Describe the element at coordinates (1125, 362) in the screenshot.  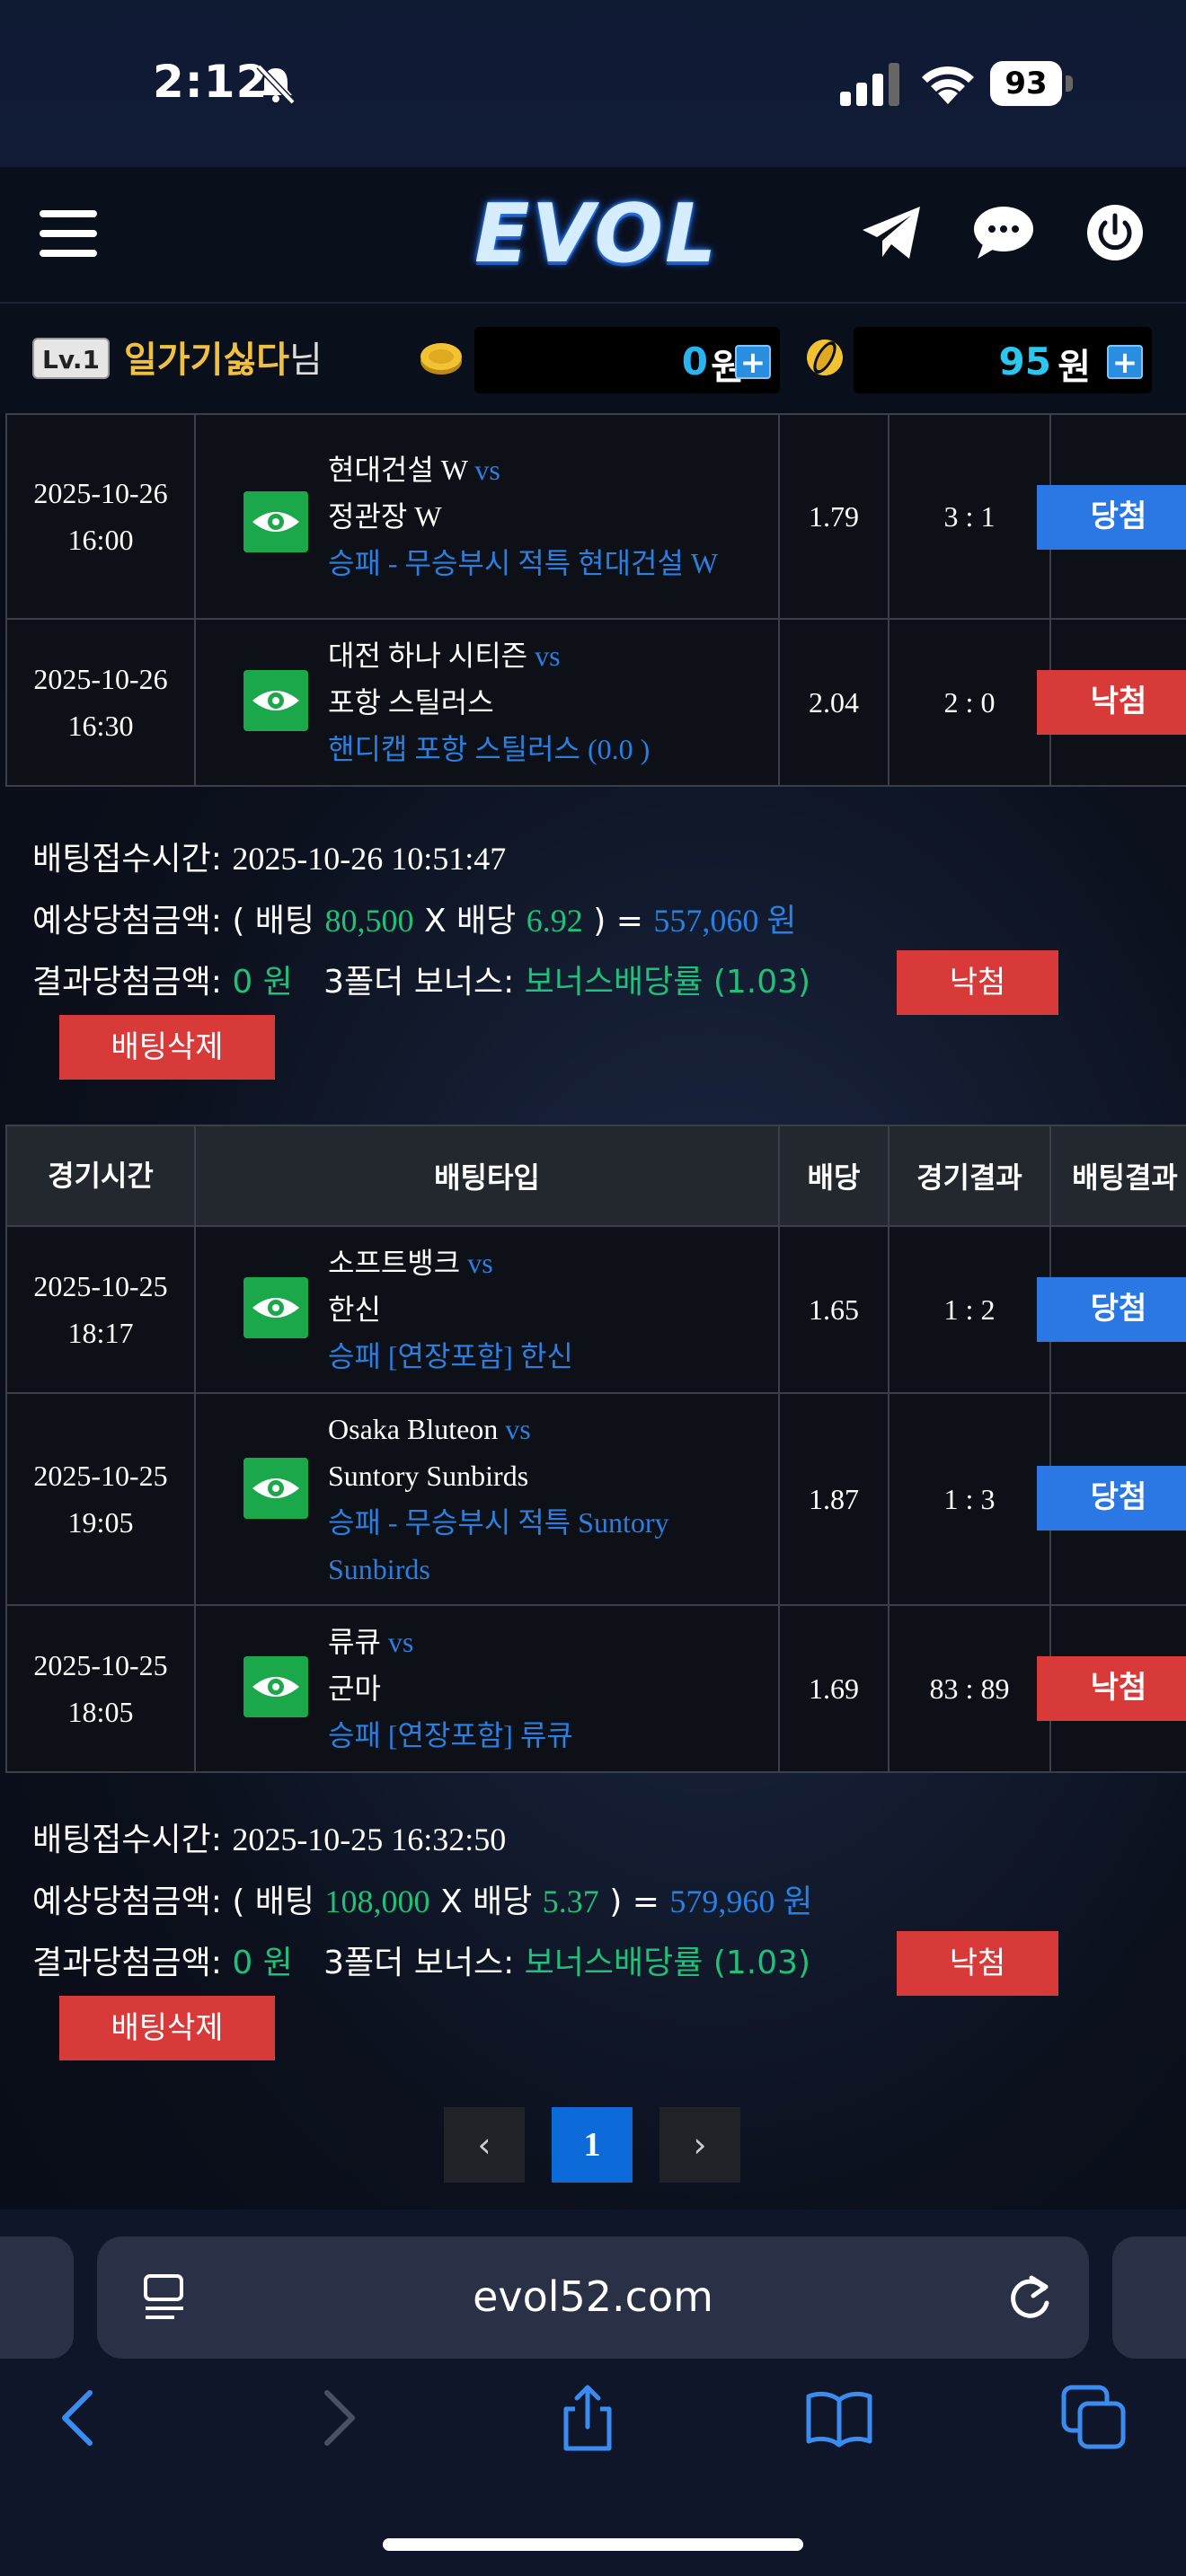
I see `point-convert-button: +` at that location.